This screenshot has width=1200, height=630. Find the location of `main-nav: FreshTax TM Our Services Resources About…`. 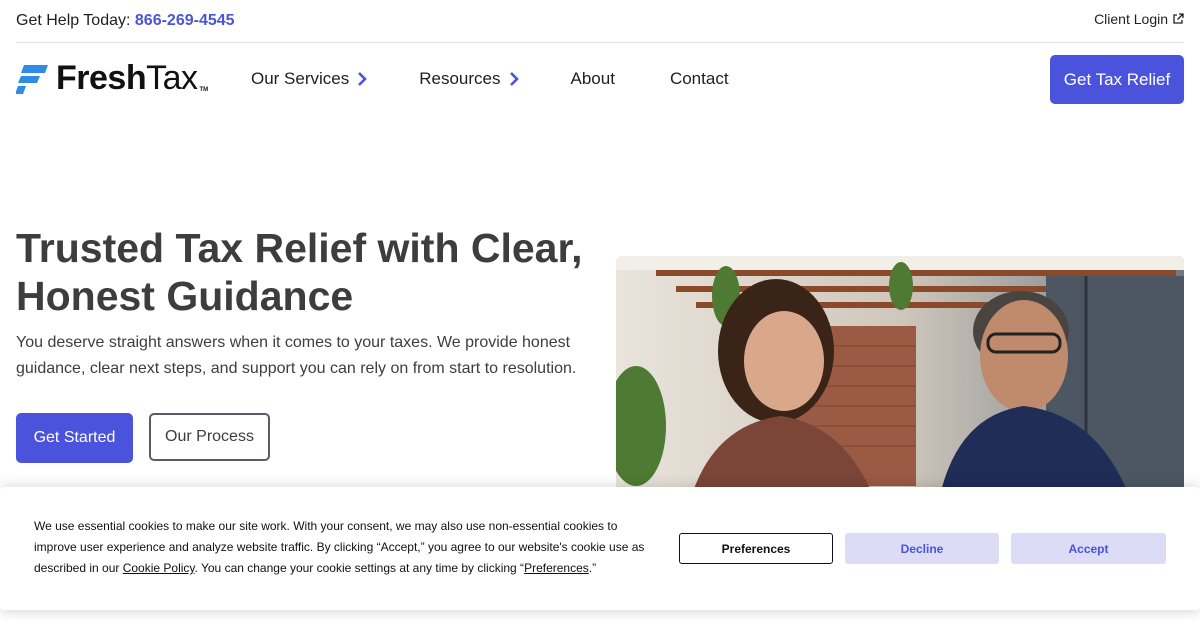

main-nav: FreshTax TM Our Services Resources About… is located at coordinates (600, 79).